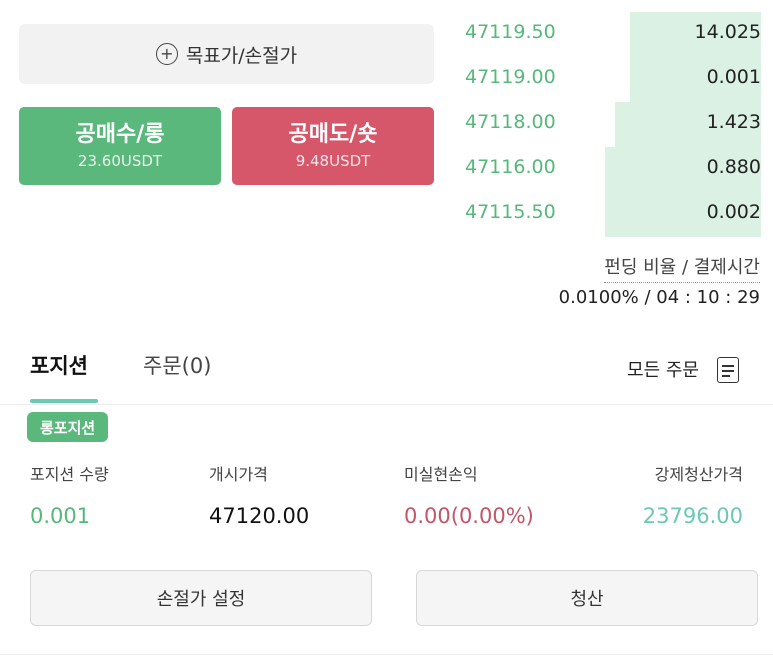 Image resolution: width=773 pixels, height=664 pixels. What do you see at coordinates (608, 79) in the screenshot?
I see `orderbook-row: 47119.00 0.001` at bounding box center [608, 79].